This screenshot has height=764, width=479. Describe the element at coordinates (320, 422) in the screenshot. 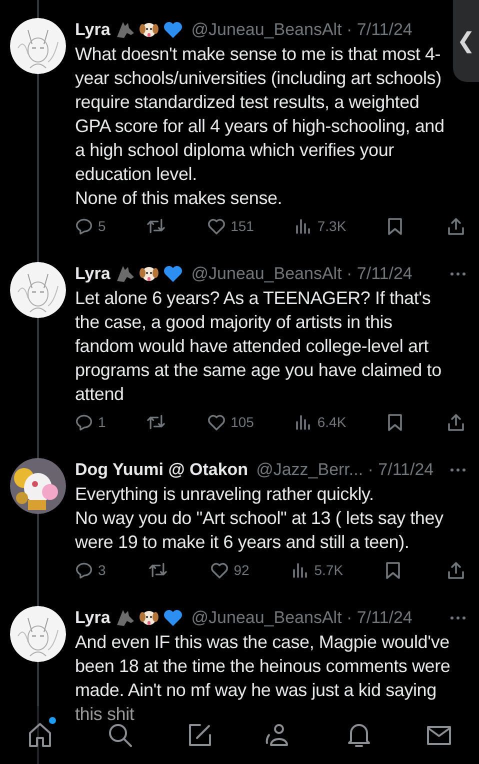

I see `views-button: 6.4K` at that location.